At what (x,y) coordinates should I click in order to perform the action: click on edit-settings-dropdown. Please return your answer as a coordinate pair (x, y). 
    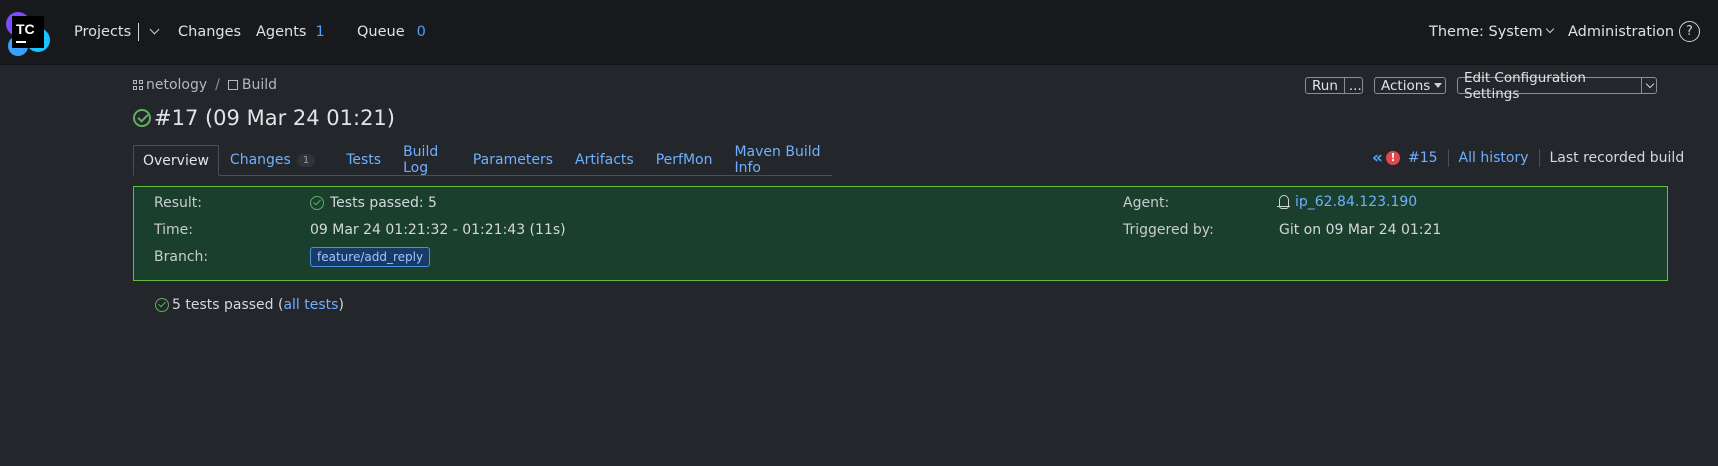
    Looking at the image, I should click on (1648, 85).